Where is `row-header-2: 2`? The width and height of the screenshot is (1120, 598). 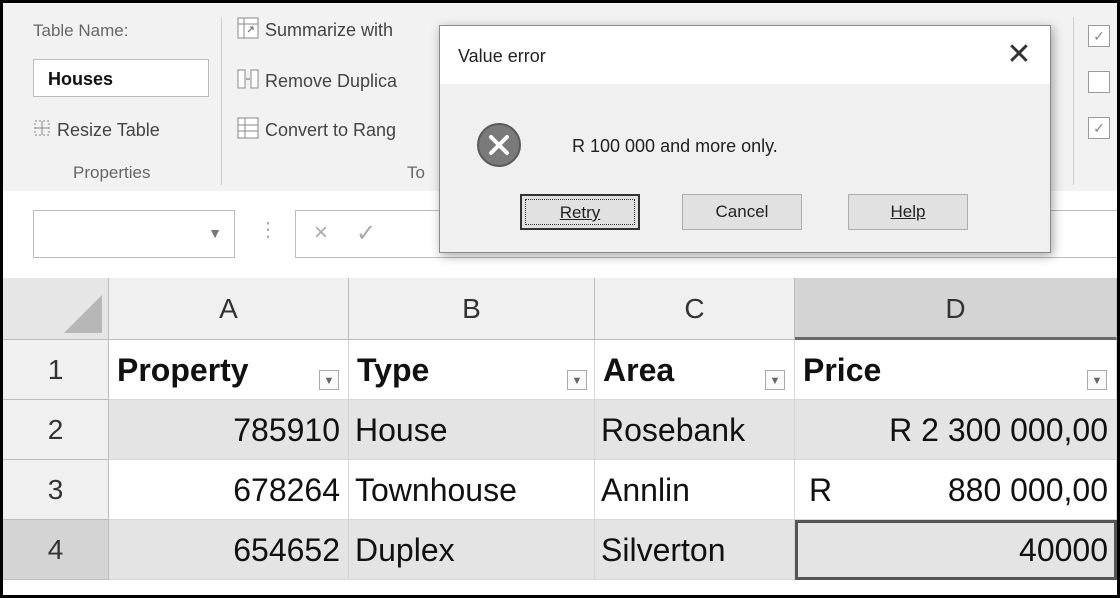 row-header-2: 2 is located at coordinates (56, 430).